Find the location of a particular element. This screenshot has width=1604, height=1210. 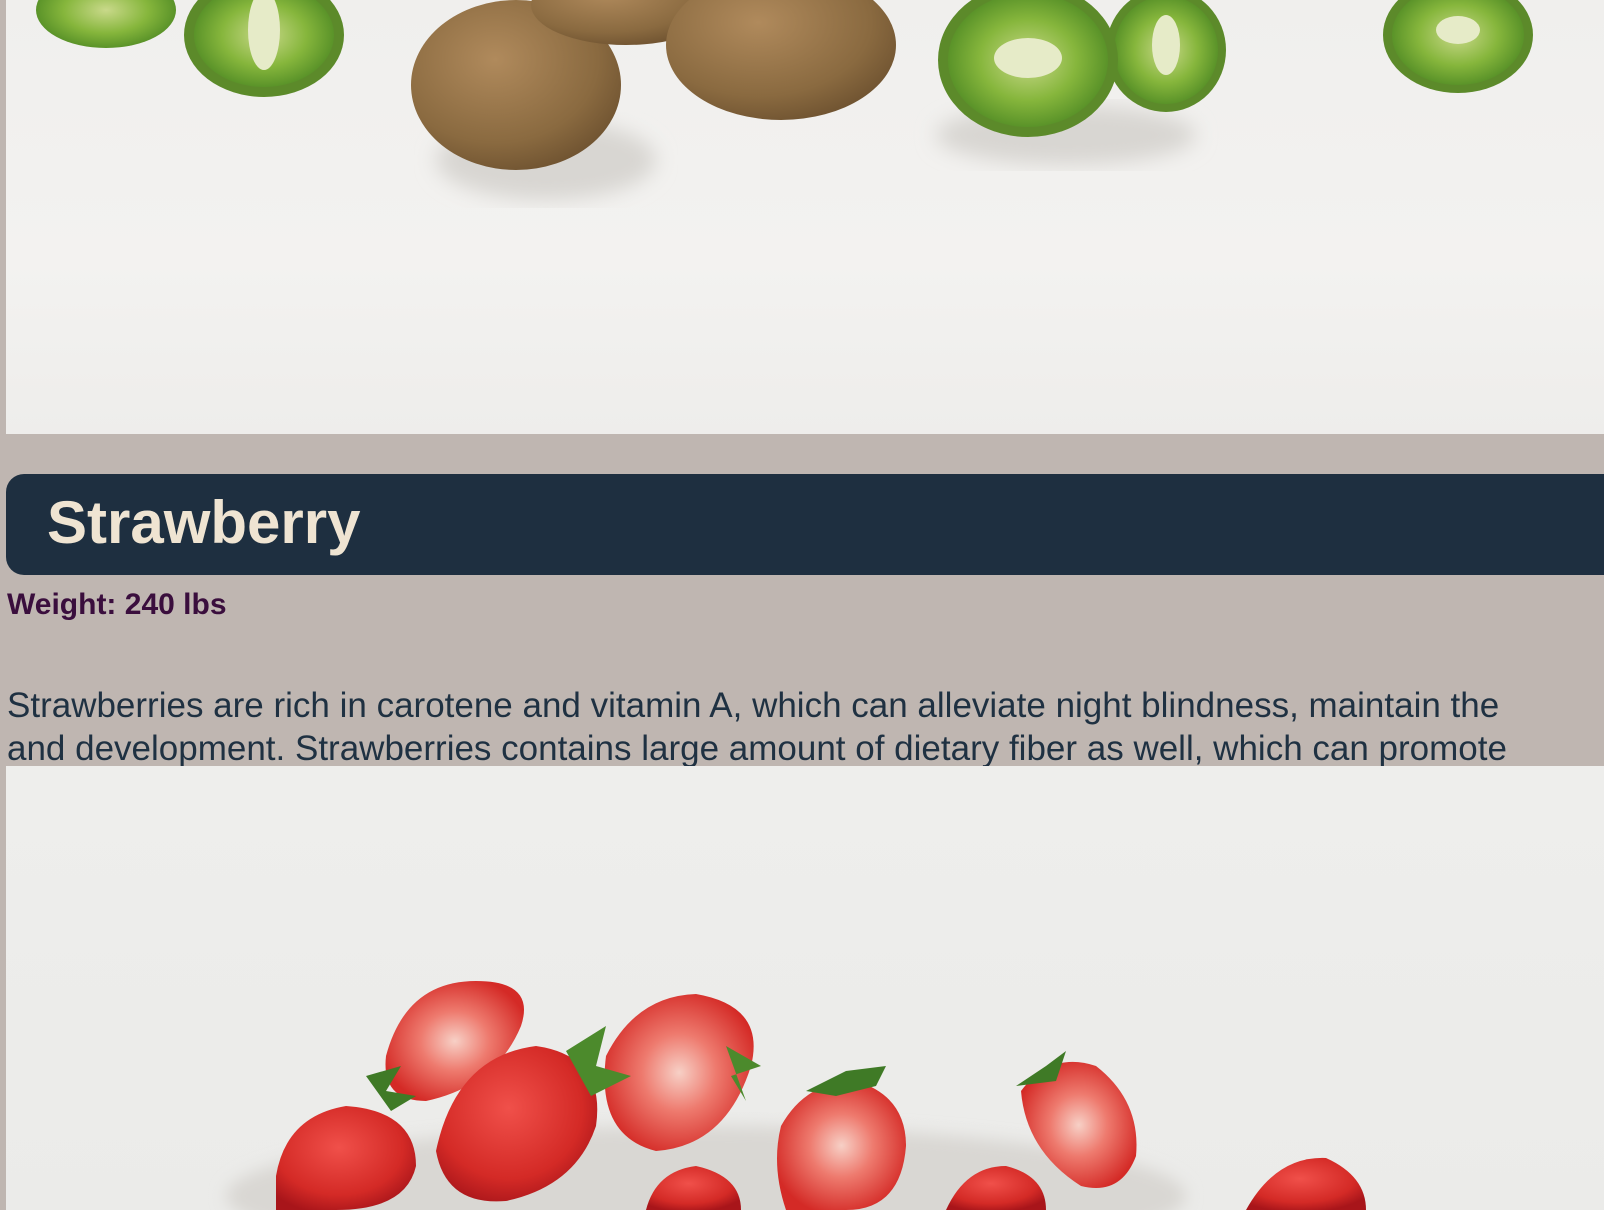

title-bar: Strawberry is located at coordinates (805, 524).